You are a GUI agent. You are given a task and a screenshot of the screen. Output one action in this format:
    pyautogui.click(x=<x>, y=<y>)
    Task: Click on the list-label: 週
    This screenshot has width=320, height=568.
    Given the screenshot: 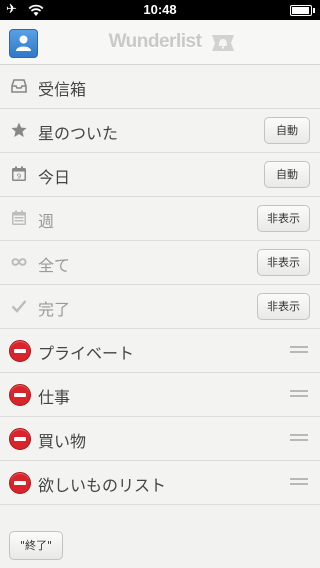 What is the action you would take?
    pyautogui.click(x=46, y=221)
    